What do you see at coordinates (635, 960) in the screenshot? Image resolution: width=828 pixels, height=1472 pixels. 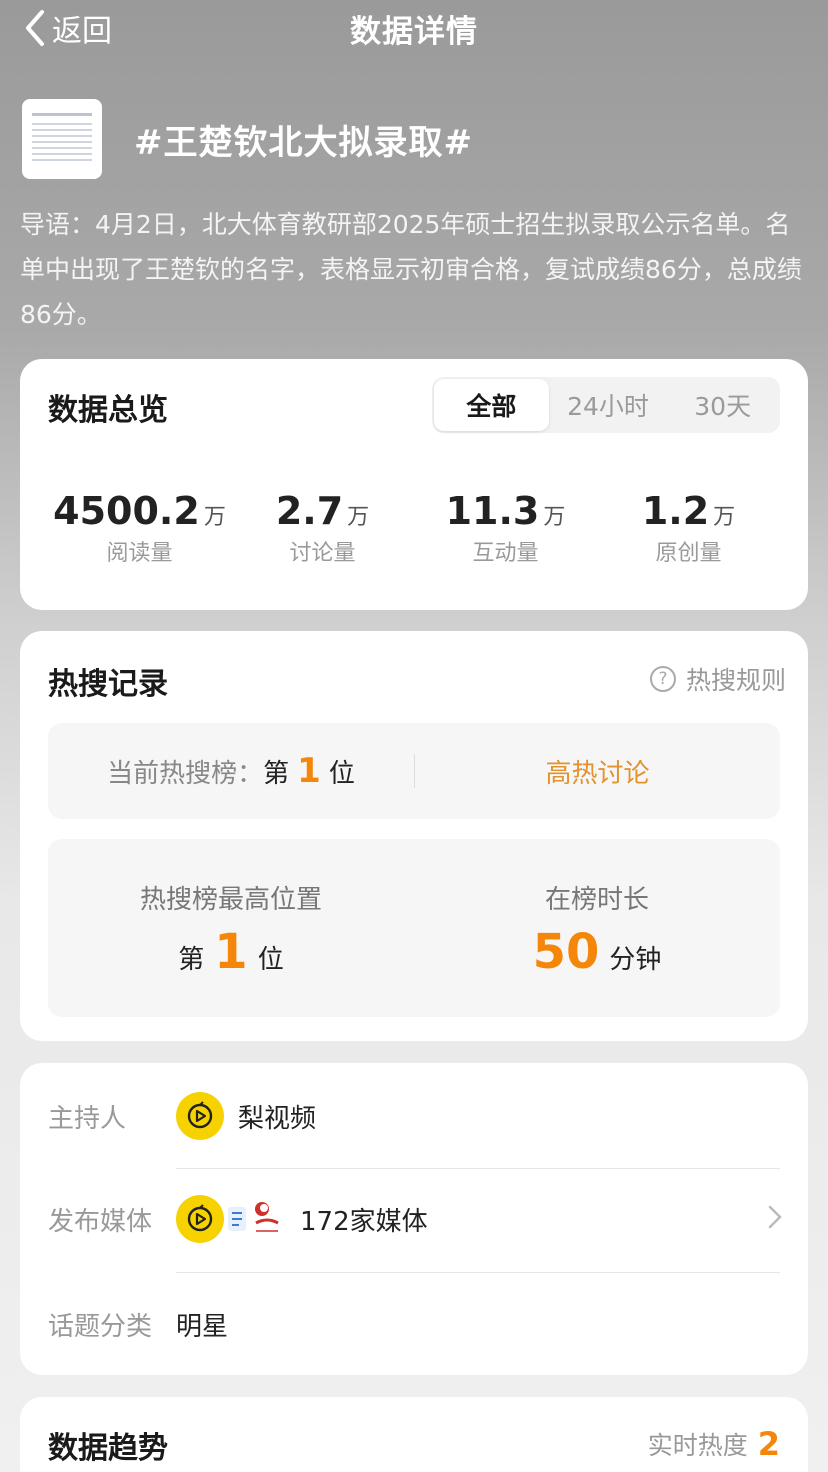 I see `duration-unit: 分钟` at bounding box center [635, 960].